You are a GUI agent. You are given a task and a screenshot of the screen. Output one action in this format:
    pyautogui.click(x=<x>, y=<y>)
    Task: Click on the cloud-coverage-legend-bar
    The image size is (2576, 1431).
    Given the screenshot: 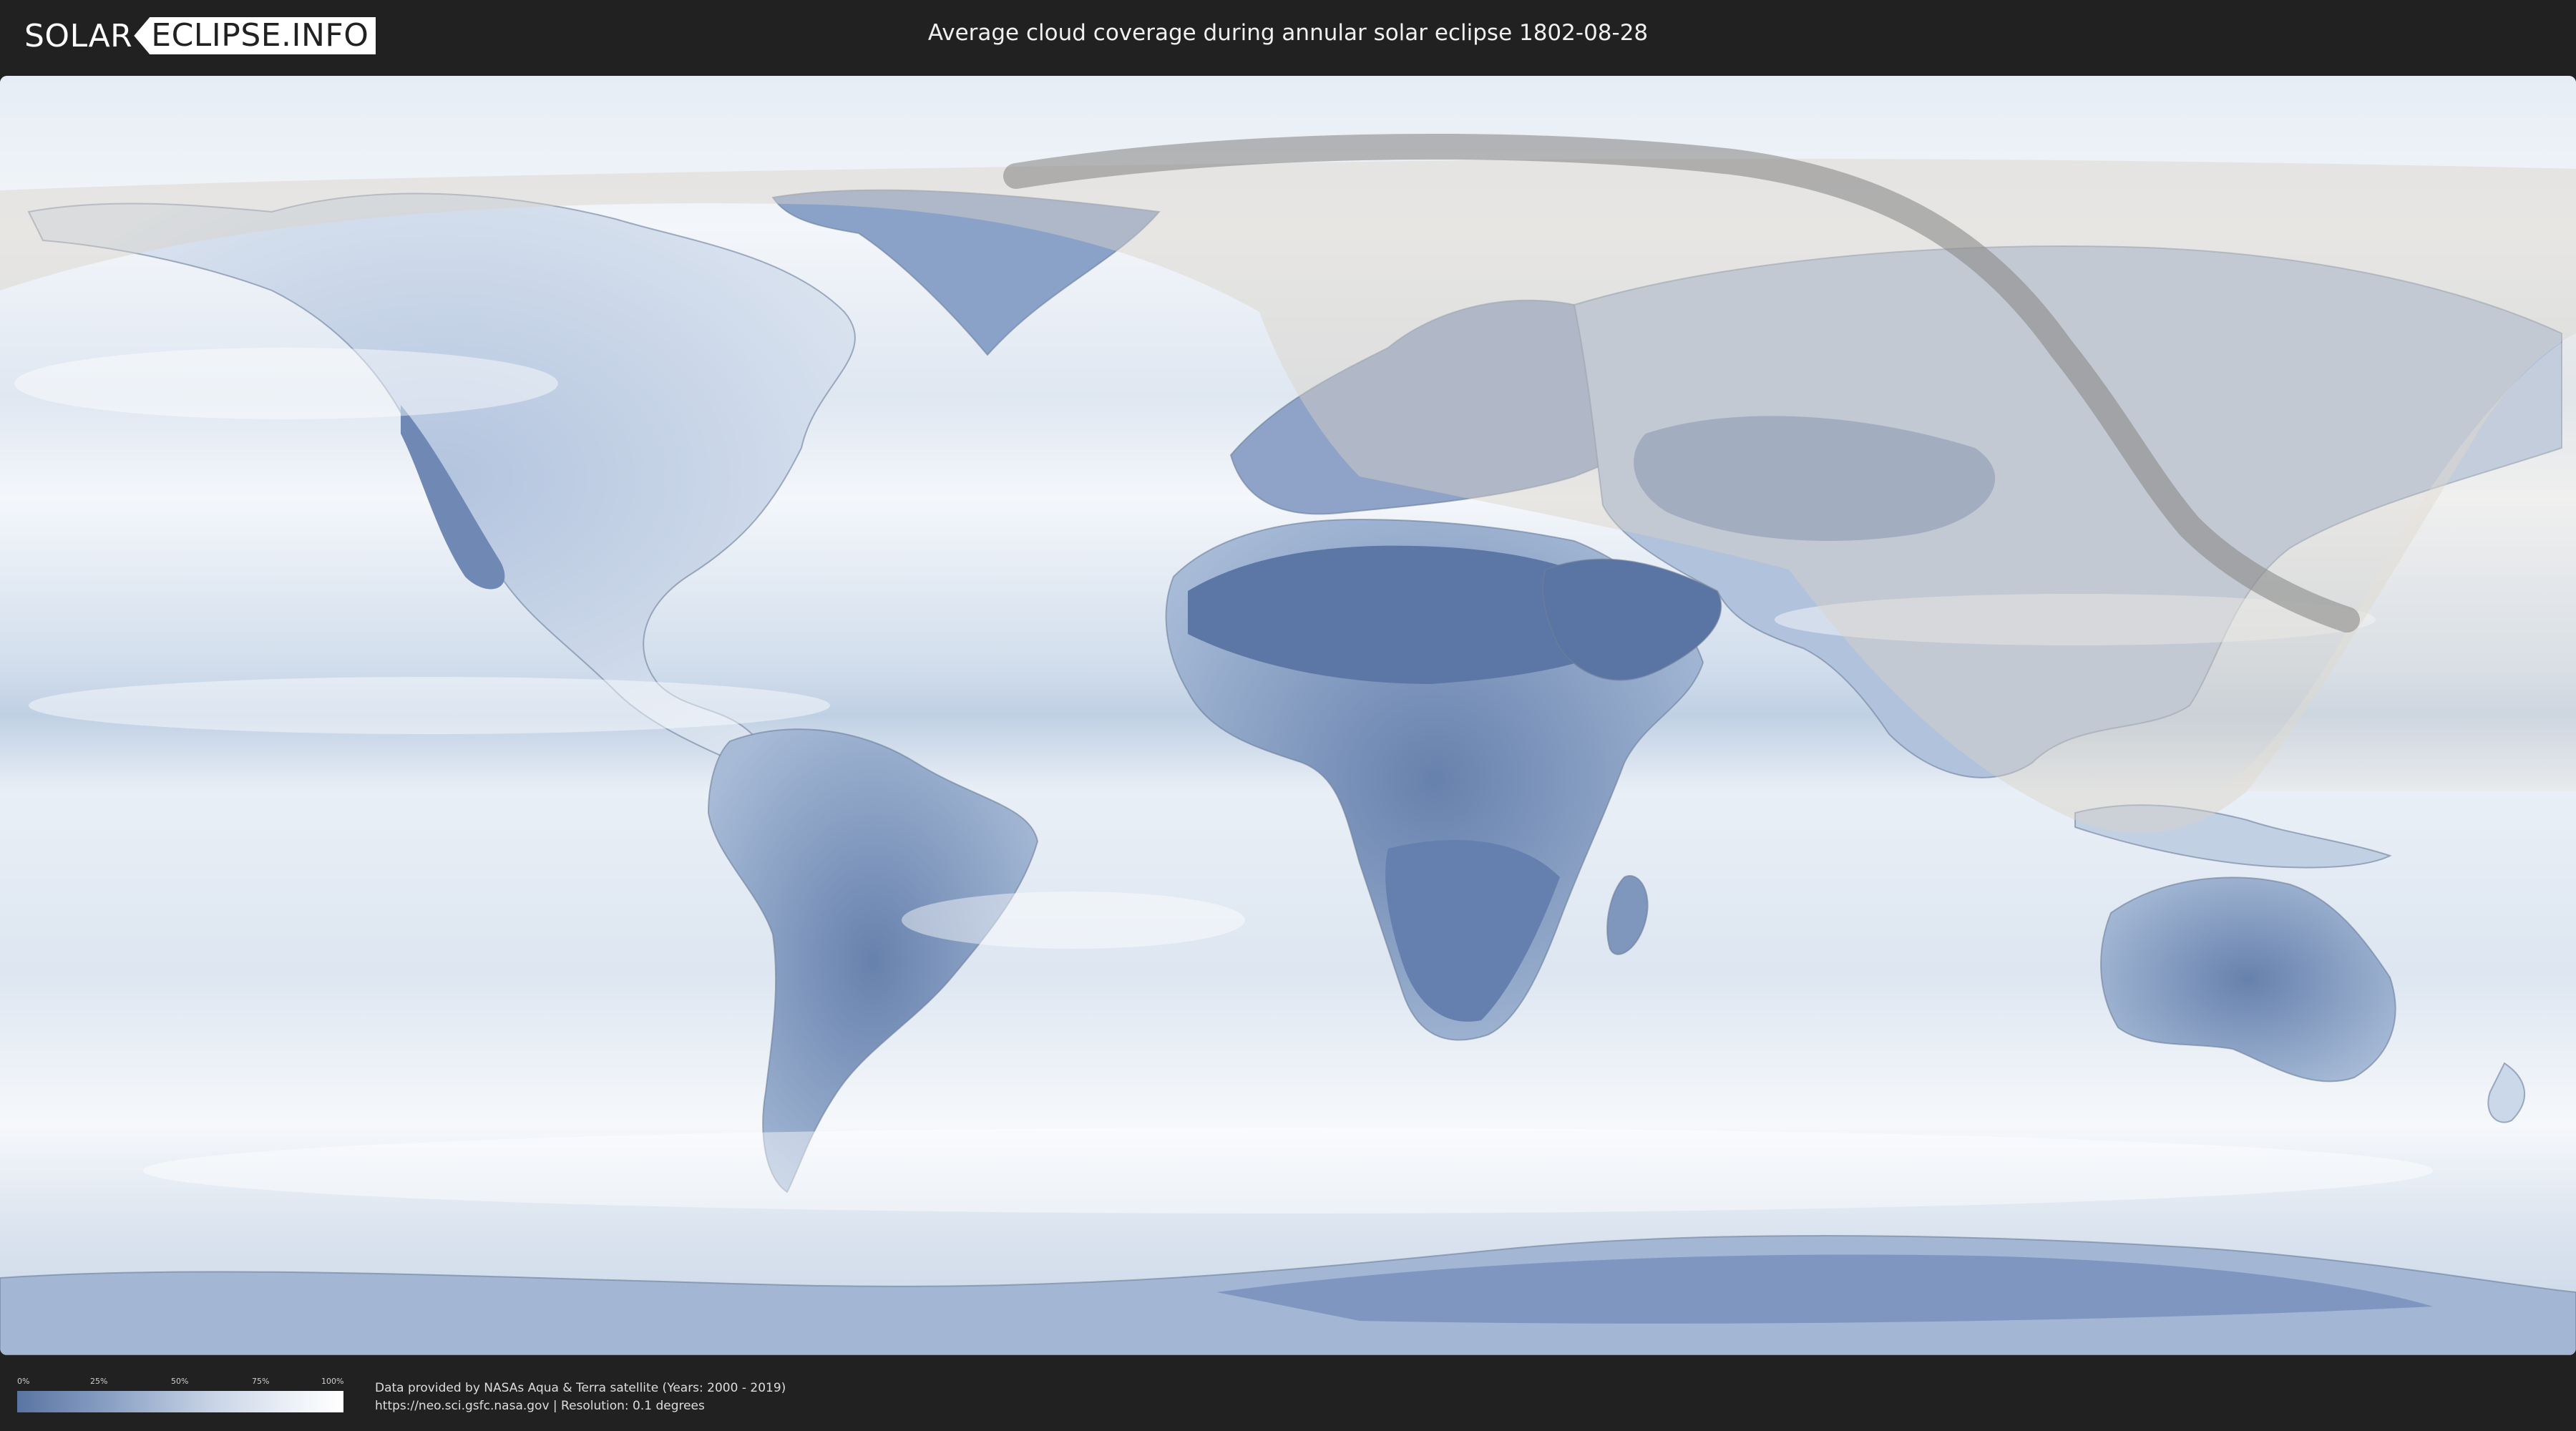 What is the action you would take?
    pyautogui.click(x=180, y=1402)
    